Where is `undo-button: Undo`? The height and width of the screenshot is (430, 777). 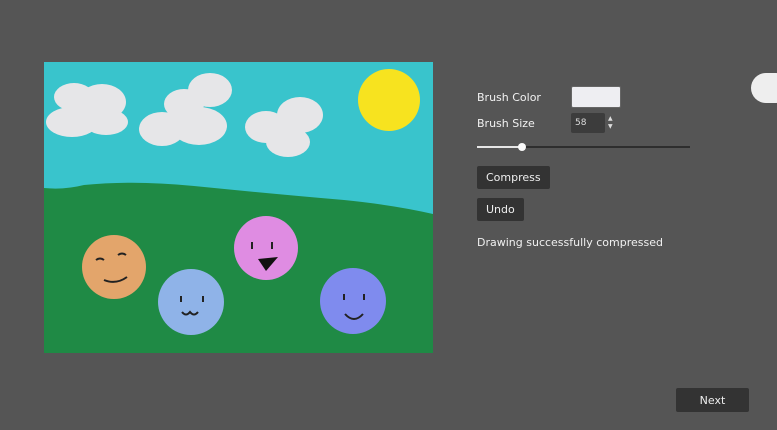
undo-button: Undo is located at coordinates (500, 209).